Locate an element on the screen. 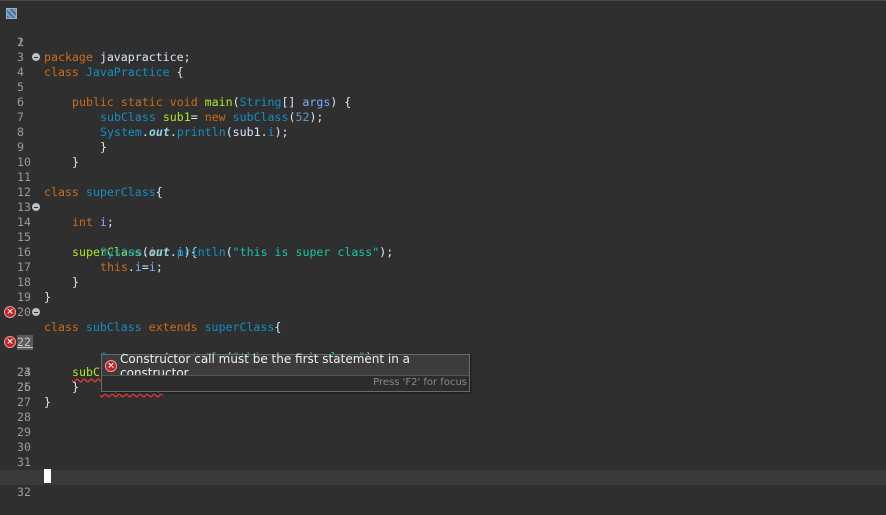 Image resolution: width=886 pixels, height=515 pixels. tooltip-footer: Press 'F2' for focus is located at coordinates (285, 383).